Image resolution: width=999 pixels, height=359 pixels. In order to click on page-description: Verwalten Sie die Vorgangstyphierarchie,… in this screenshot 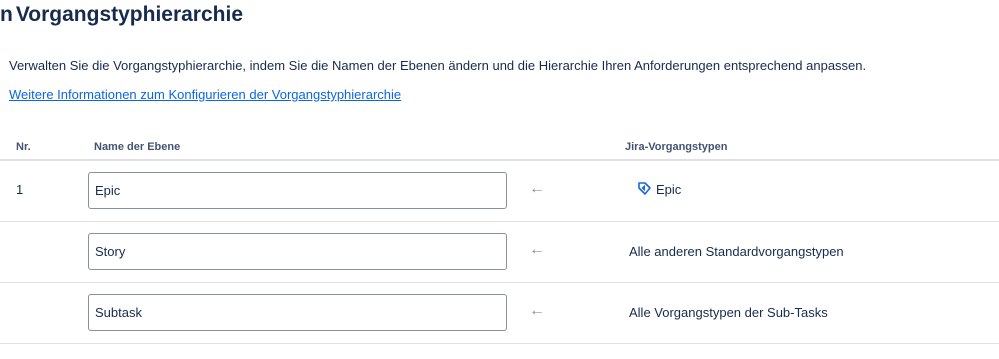, I will do `click(438, 65)`.